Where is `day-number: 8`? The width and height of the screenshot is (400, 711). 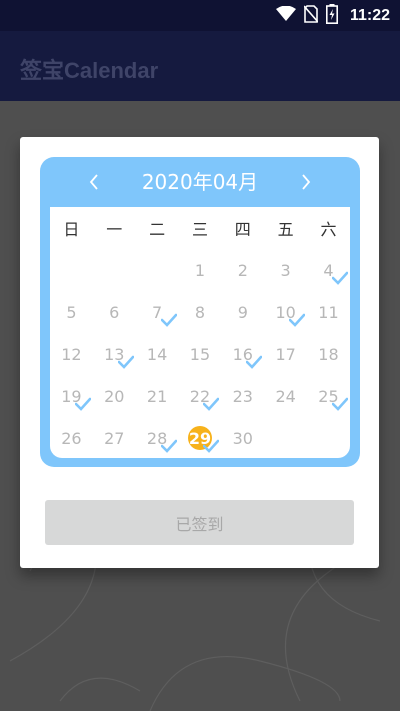
day-number: 8 is located at coordinates (200, 312).